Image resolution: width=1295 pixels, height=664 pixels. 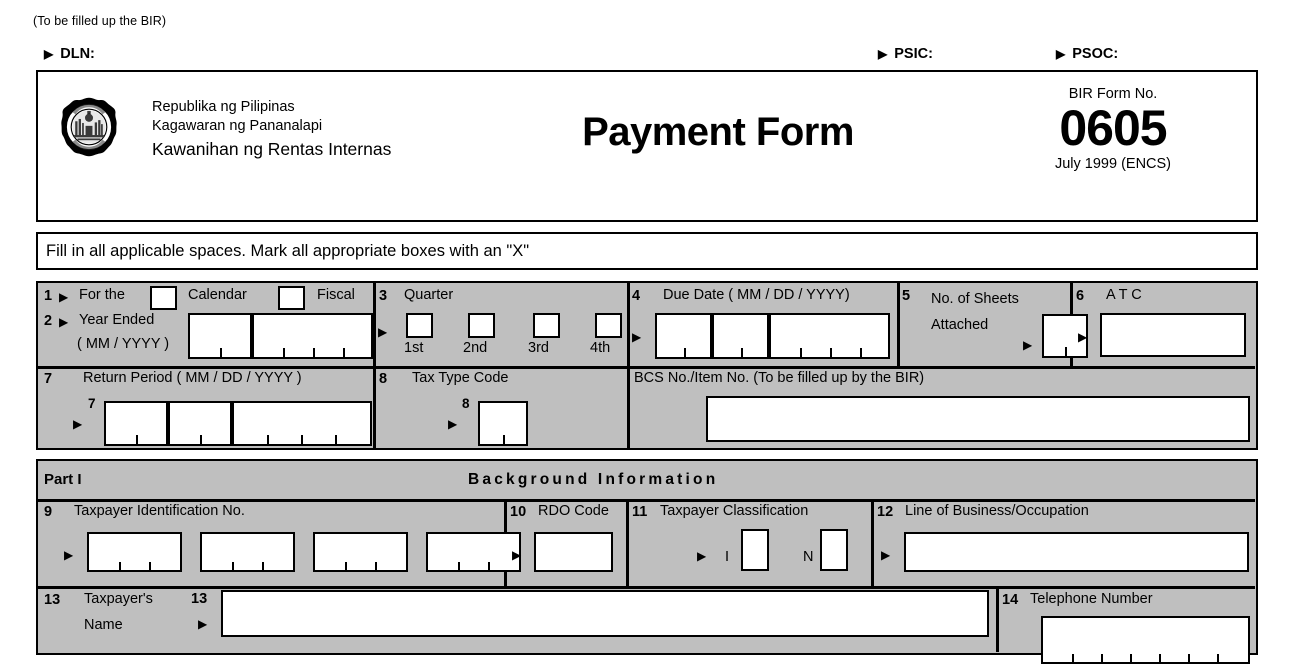 I want to click on item-8-inner-number: 8, so click(x=466, y=403).